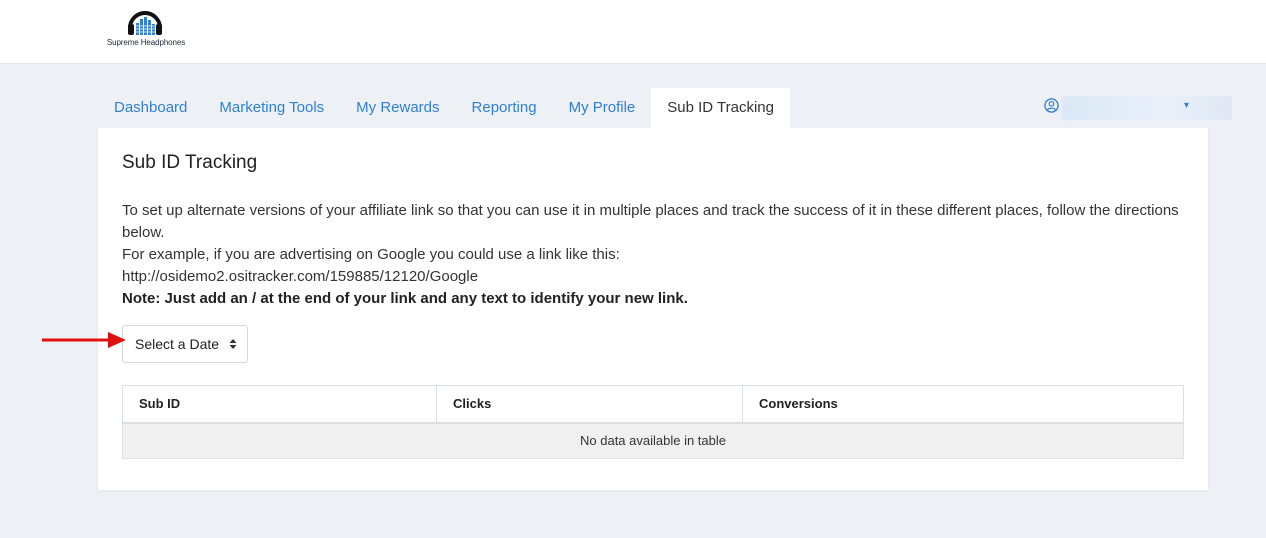 Image resolution: width=1266 pixels, height=538 pixels. Describe the element at coordinates (602, 108) in the screenshot. I see `tab-my-profile: My Profile` at that location.